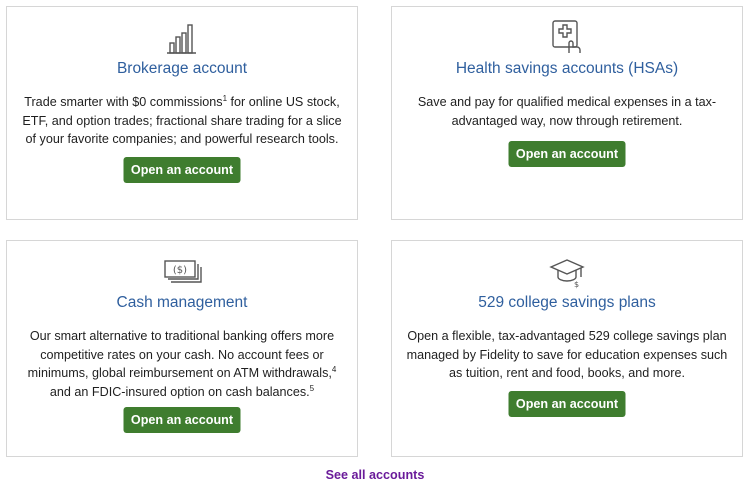 Image resolution: width=750 pixels, height=494 pixels. Describe the element at coordinates (567, 302) in the screenshot. I see `card-title: 529 college savings plans` at that location.